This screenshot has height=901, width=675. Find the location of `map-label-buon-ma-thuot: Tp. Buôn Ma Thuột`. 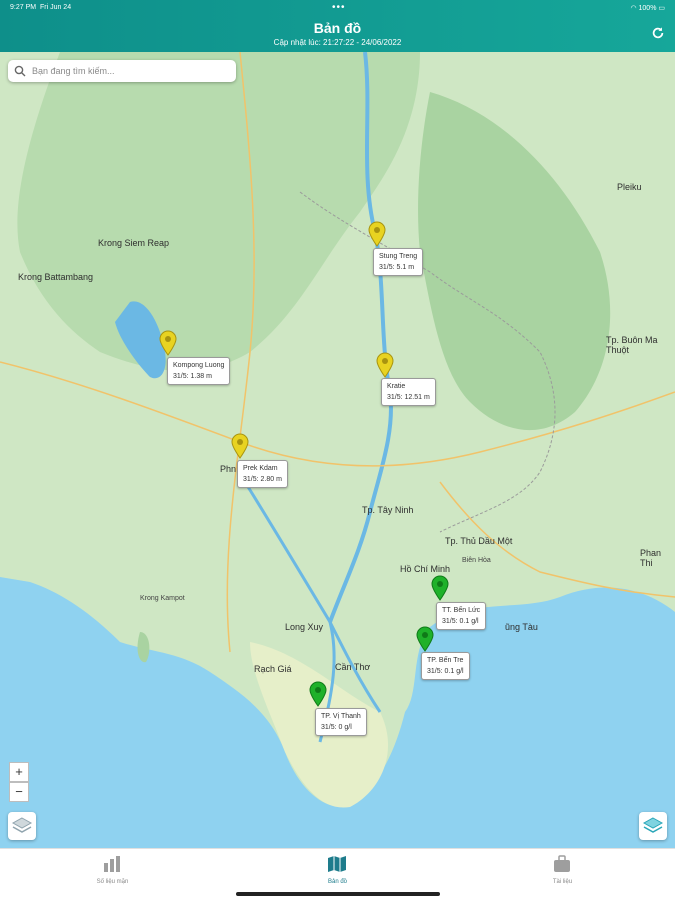

map-label-buon-ma-thuot: Tp. Buôn Ma Thuột is located at coordinates (632, 345).